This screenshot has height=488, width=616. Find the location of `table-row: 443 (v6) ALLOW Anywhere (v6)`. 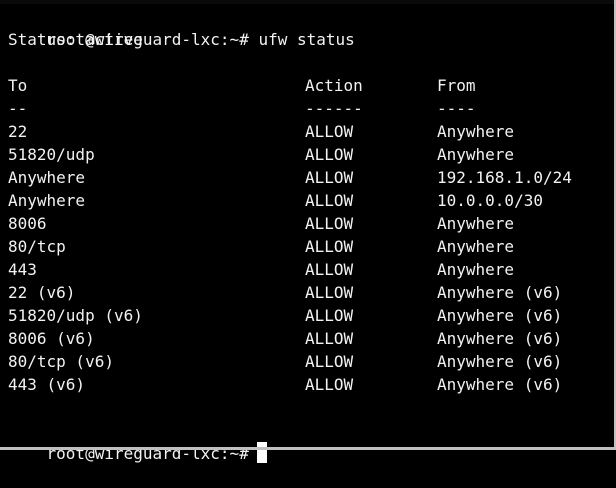

table-row: 443 (v6) ALLOW Anywhere (v6) is located at coordinates (308, 384).